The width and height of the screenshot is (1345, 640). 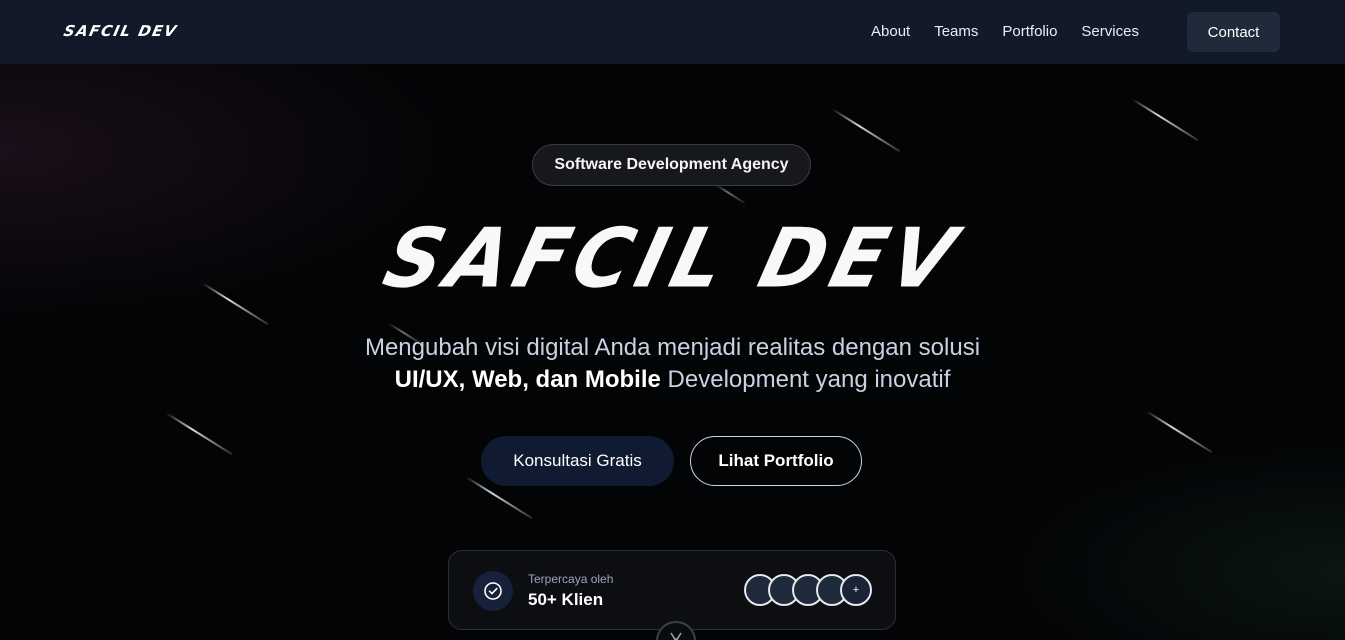 What do you see at coordinates (577, 461) in the screenshot?
I see `free-consultation-button: Konsultasi Gratis` at bounding box center [577, 461].